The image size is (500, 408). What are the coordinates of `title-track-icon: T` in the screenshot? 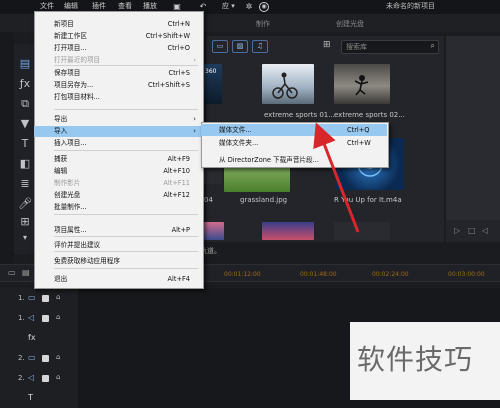 It's located at (30, 397).